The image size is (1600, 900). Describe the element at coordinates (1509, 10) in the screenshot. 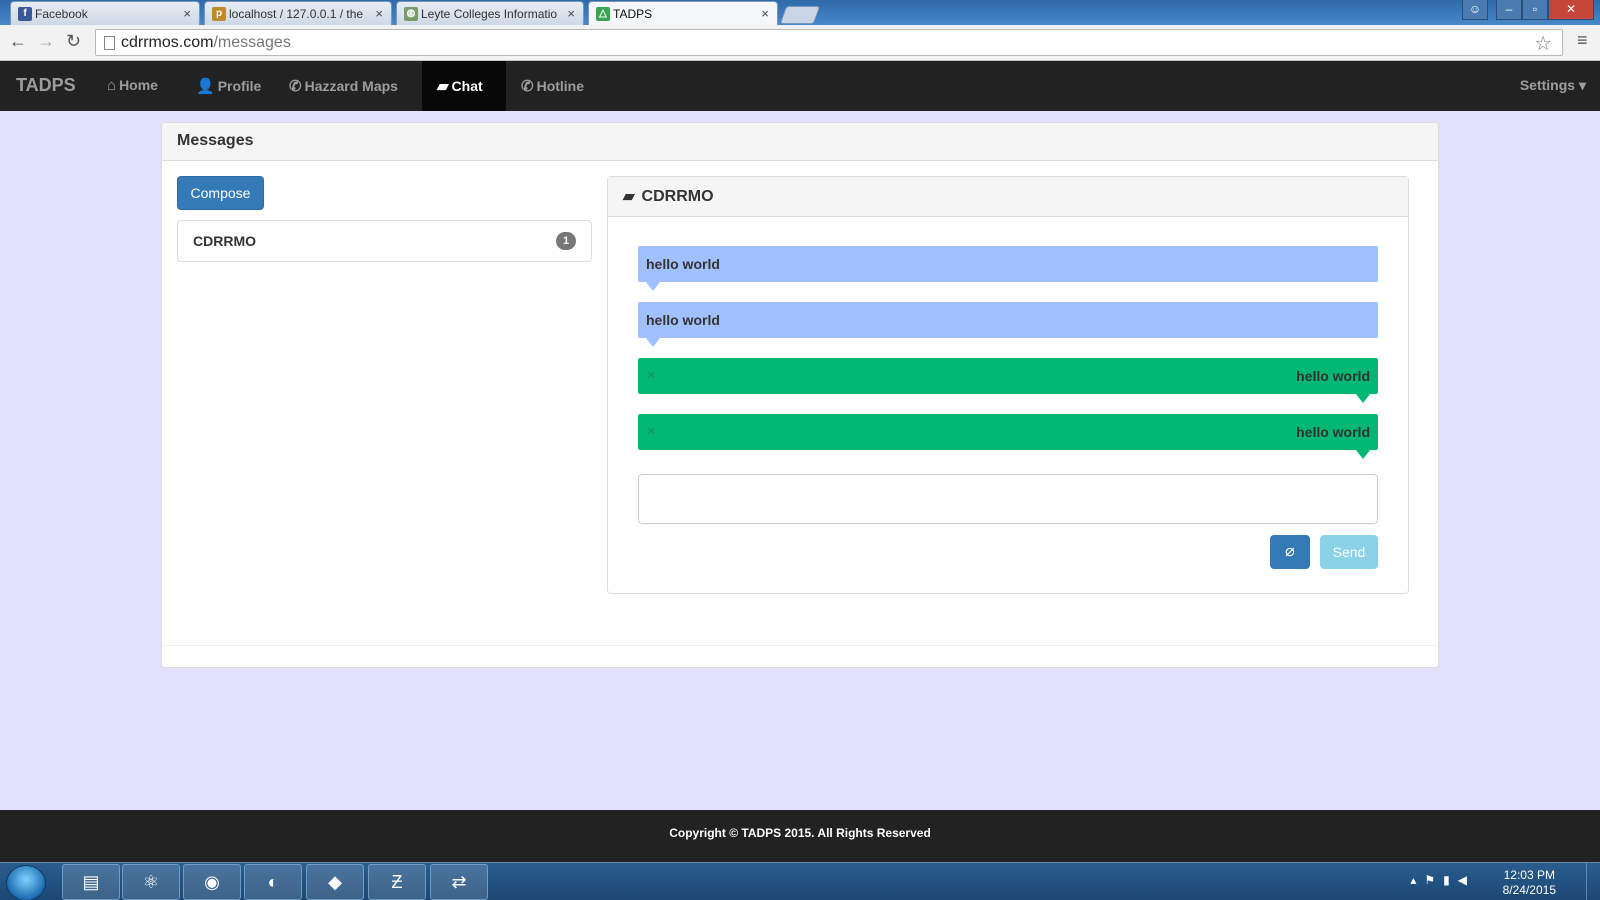

I see `minimize-icon: –` at that location.